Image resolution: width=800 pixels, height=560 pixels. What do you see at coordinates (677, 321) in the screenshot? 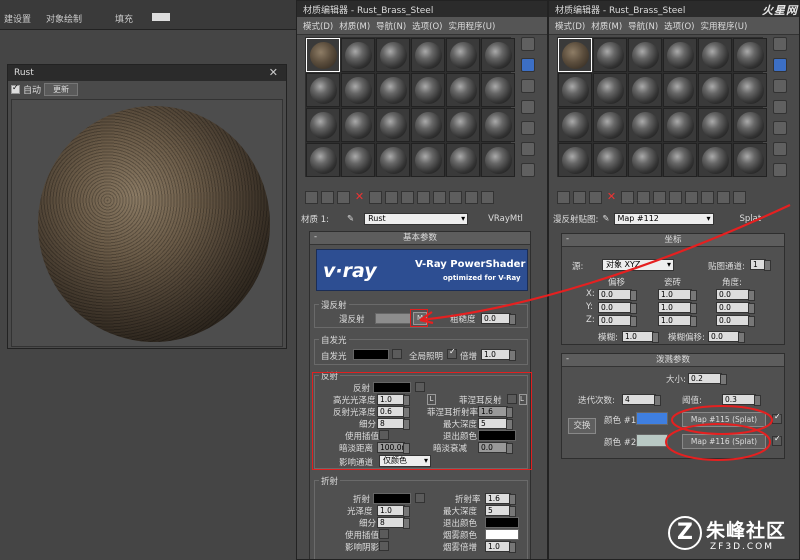
I see `tiling-z: 1.0` at bounding box center [677, 321].